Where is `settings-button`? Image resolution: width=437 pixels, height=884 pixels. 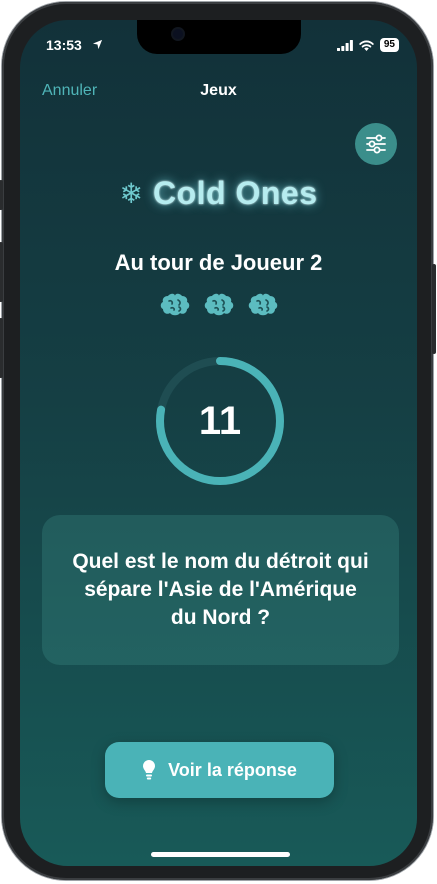 settings-button is located at coordinates (376, 144).